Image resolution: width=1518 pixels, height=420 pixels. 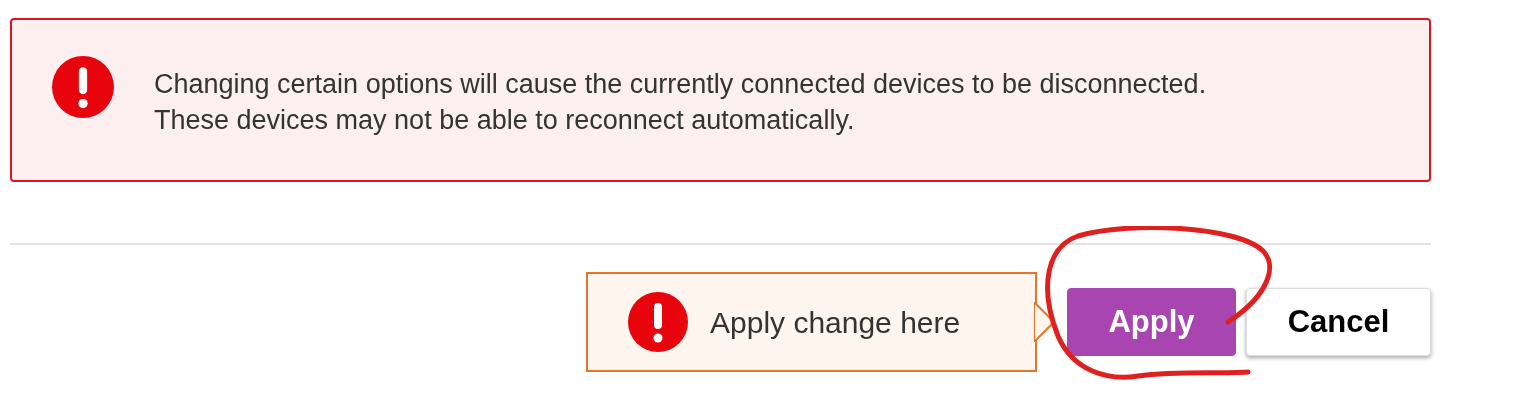 I want to click on callout-text: Apply change here, so click(x=835, y=322).